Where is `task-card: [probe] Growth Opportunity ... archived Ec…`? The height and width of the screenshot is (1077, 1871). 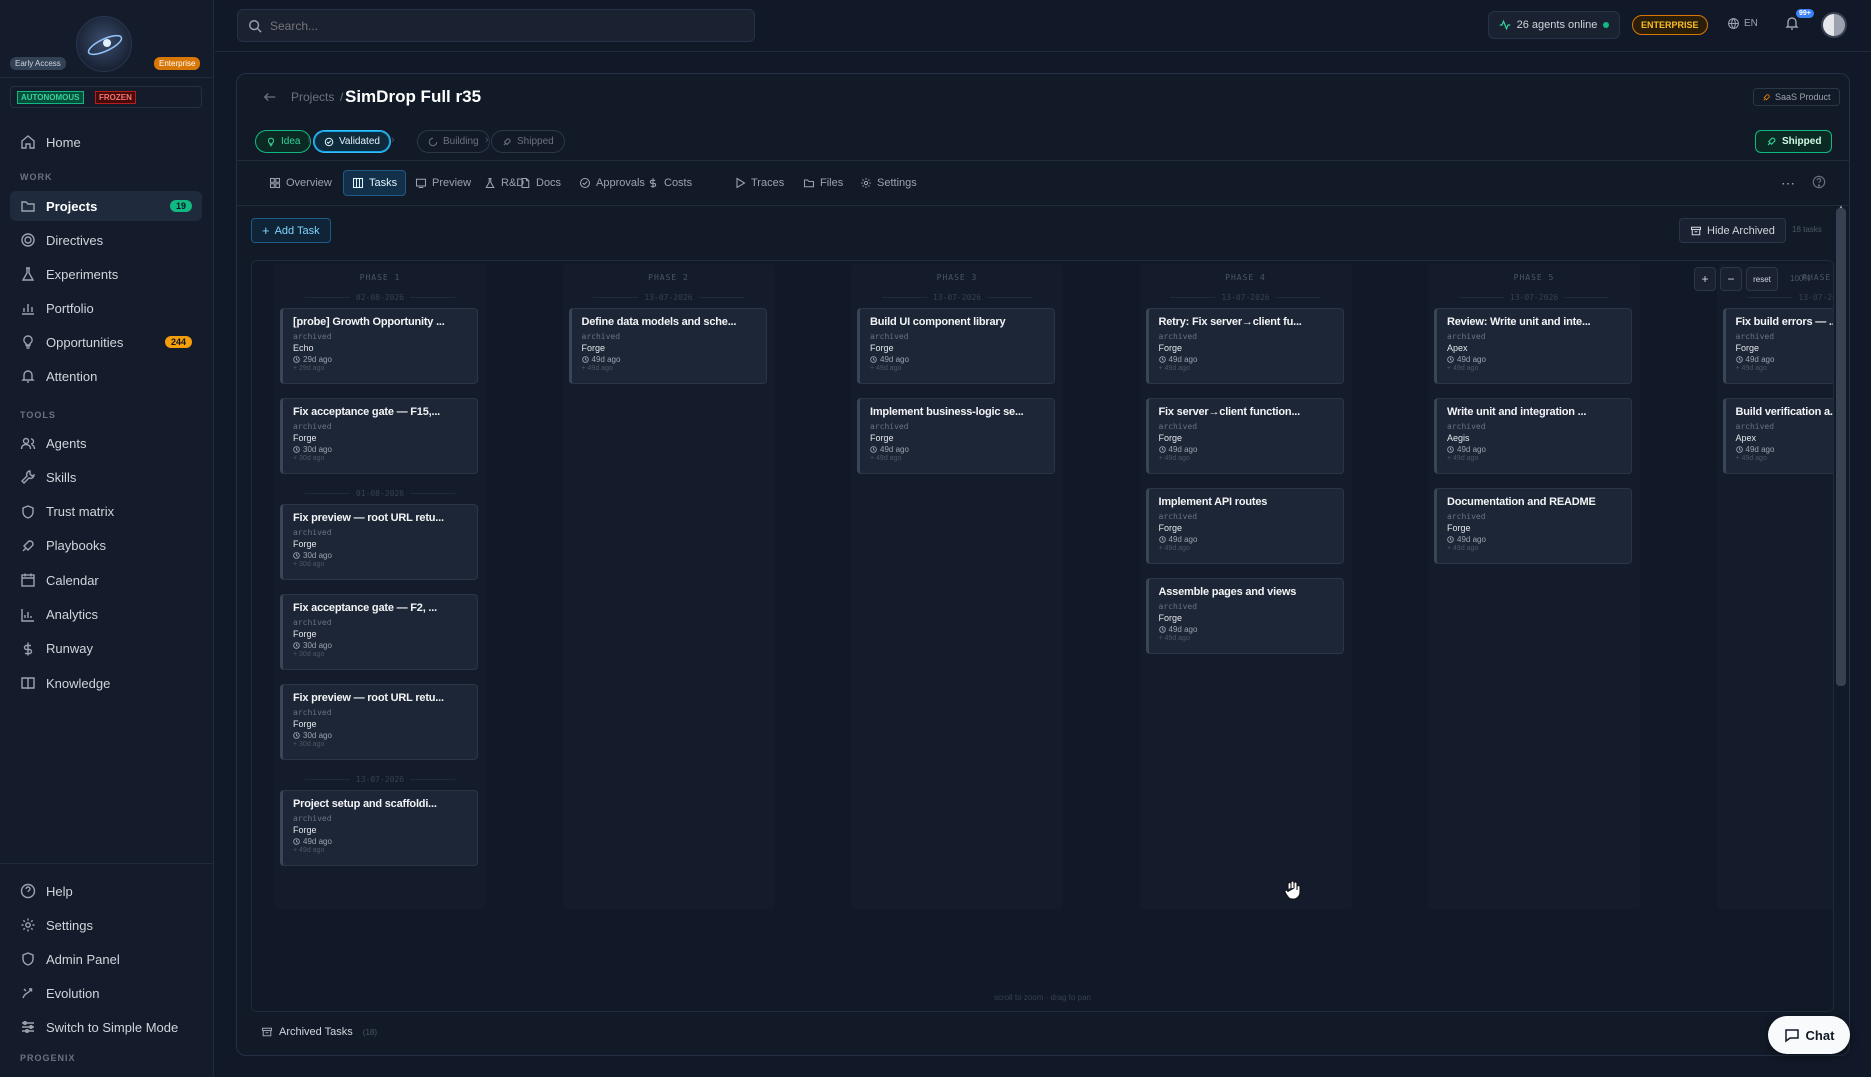
task-card: [probe] Growth Opportunity ... archived Ec… is located at coordinates (379, 346).